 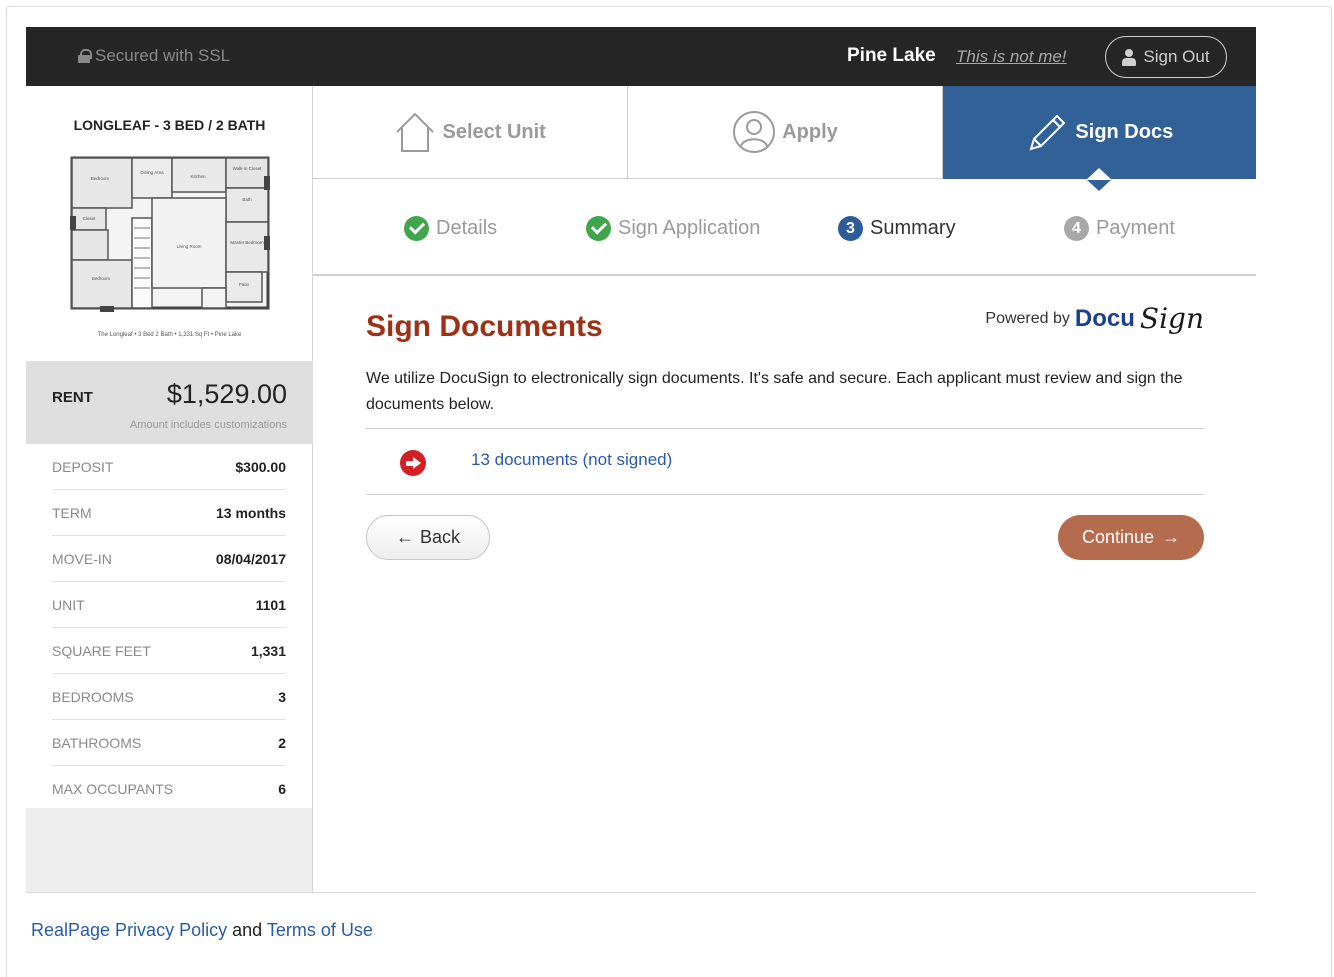 I want to click on continue-button: Continue →, so click(x=1131, y=537).